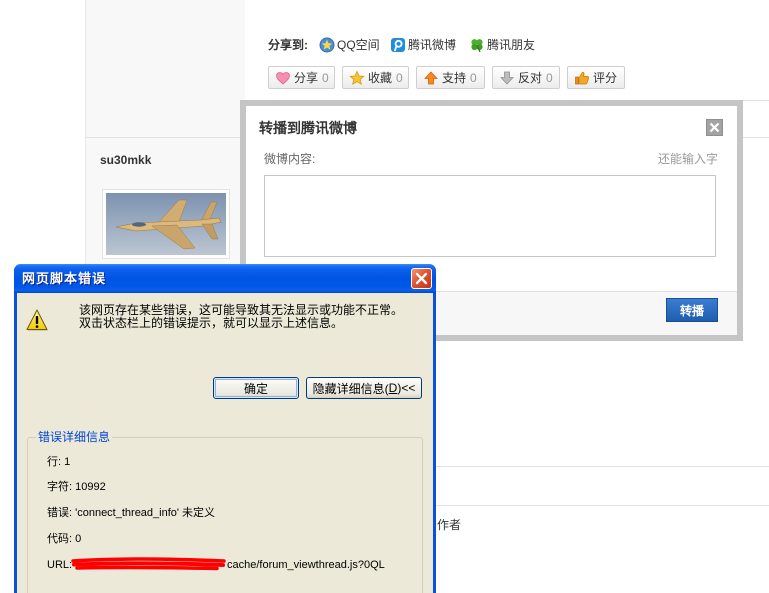  What do you see at coordinates (449, 525) in the screenshot?
I see `author-label: 作者` at bounding box center [449, 525].